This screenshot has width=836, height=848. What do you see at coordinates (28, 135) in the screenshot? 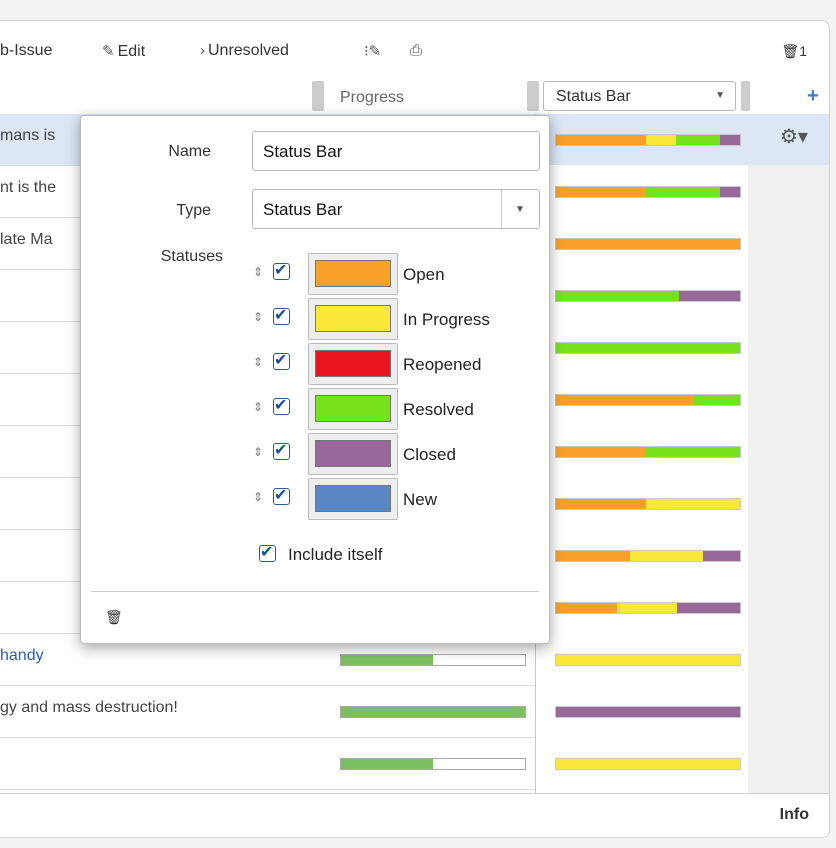
I see `row-summary: mans is` at bounding box center [28, 135].